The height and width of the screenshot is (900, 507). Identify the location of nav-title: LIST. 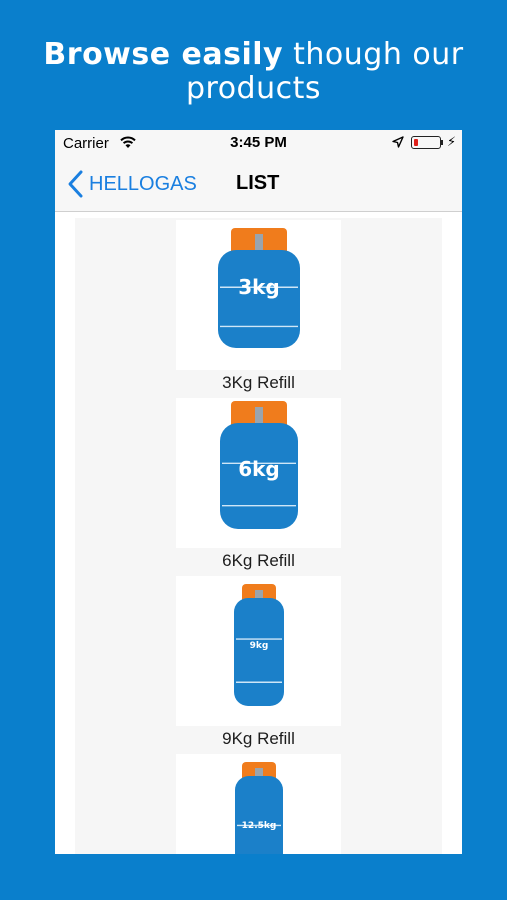
(258, 183).